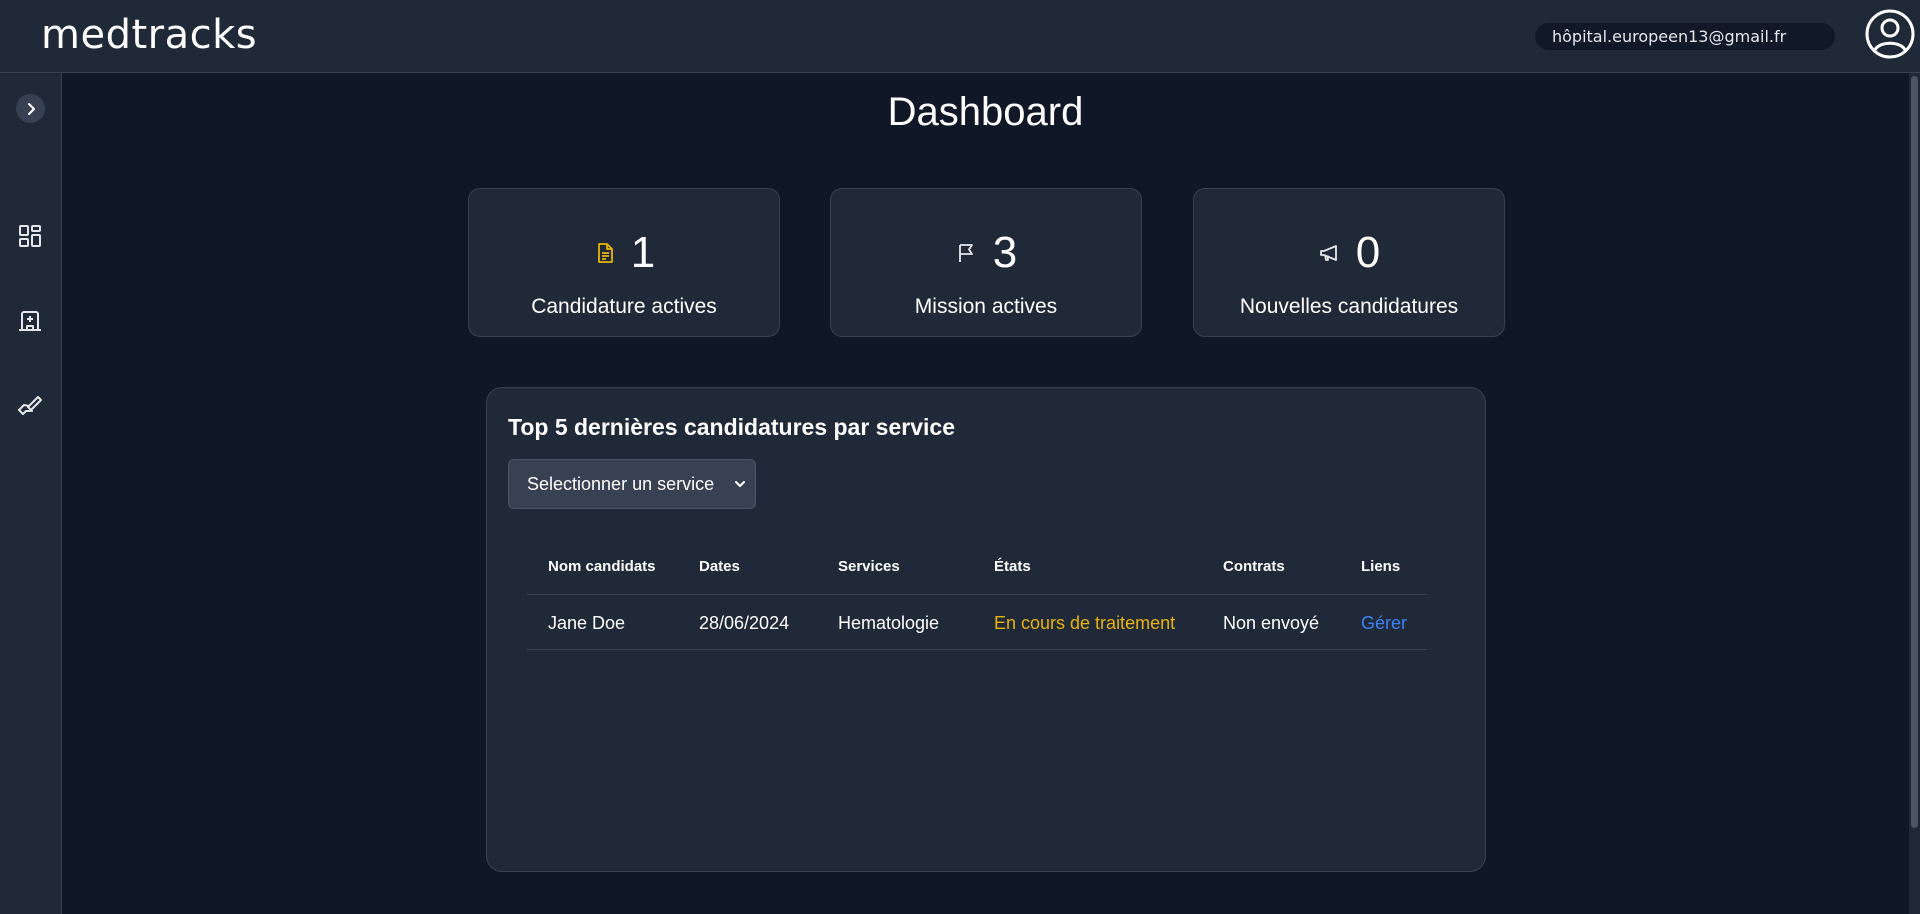  Describe the element at coordinates (986, 262) in the screenshot. I see `stat-card-active-missions: 3 Mission actives` at that location.